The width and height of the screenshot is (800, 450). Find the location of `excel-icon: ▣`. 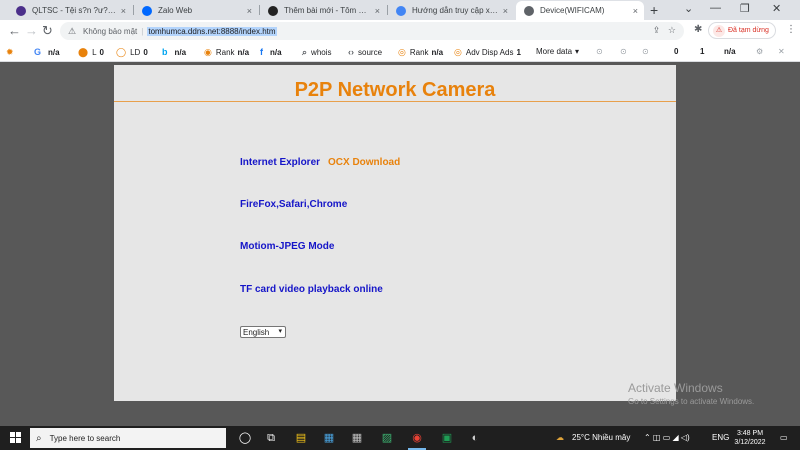

excel-icon: ▣ is located at coordinates (447, 438).